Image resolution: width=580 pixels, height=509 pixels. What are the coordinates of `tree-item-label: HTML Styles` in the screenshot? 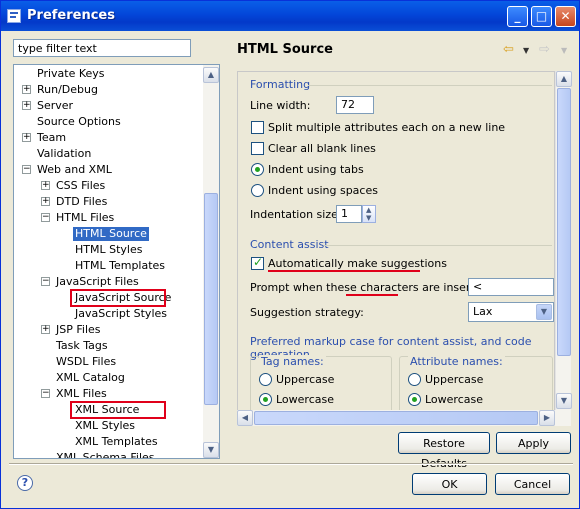 It's located at (109, 249).